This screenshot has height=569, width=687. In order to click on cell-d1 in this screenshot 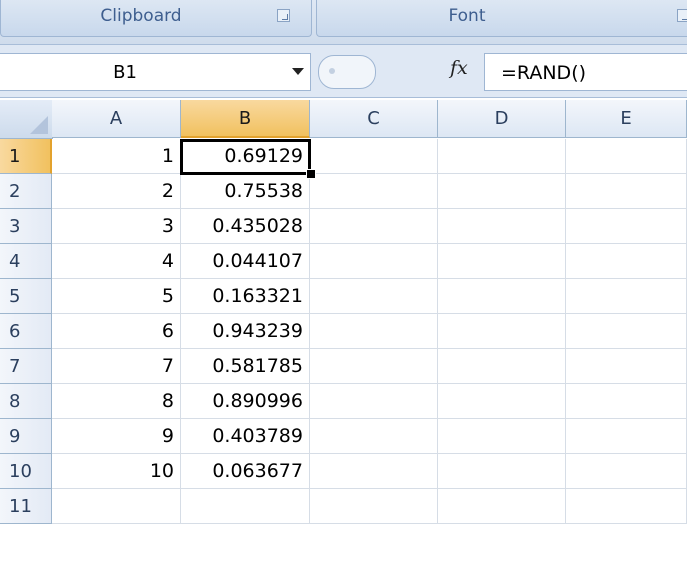, I will do `click(502, 156)`.